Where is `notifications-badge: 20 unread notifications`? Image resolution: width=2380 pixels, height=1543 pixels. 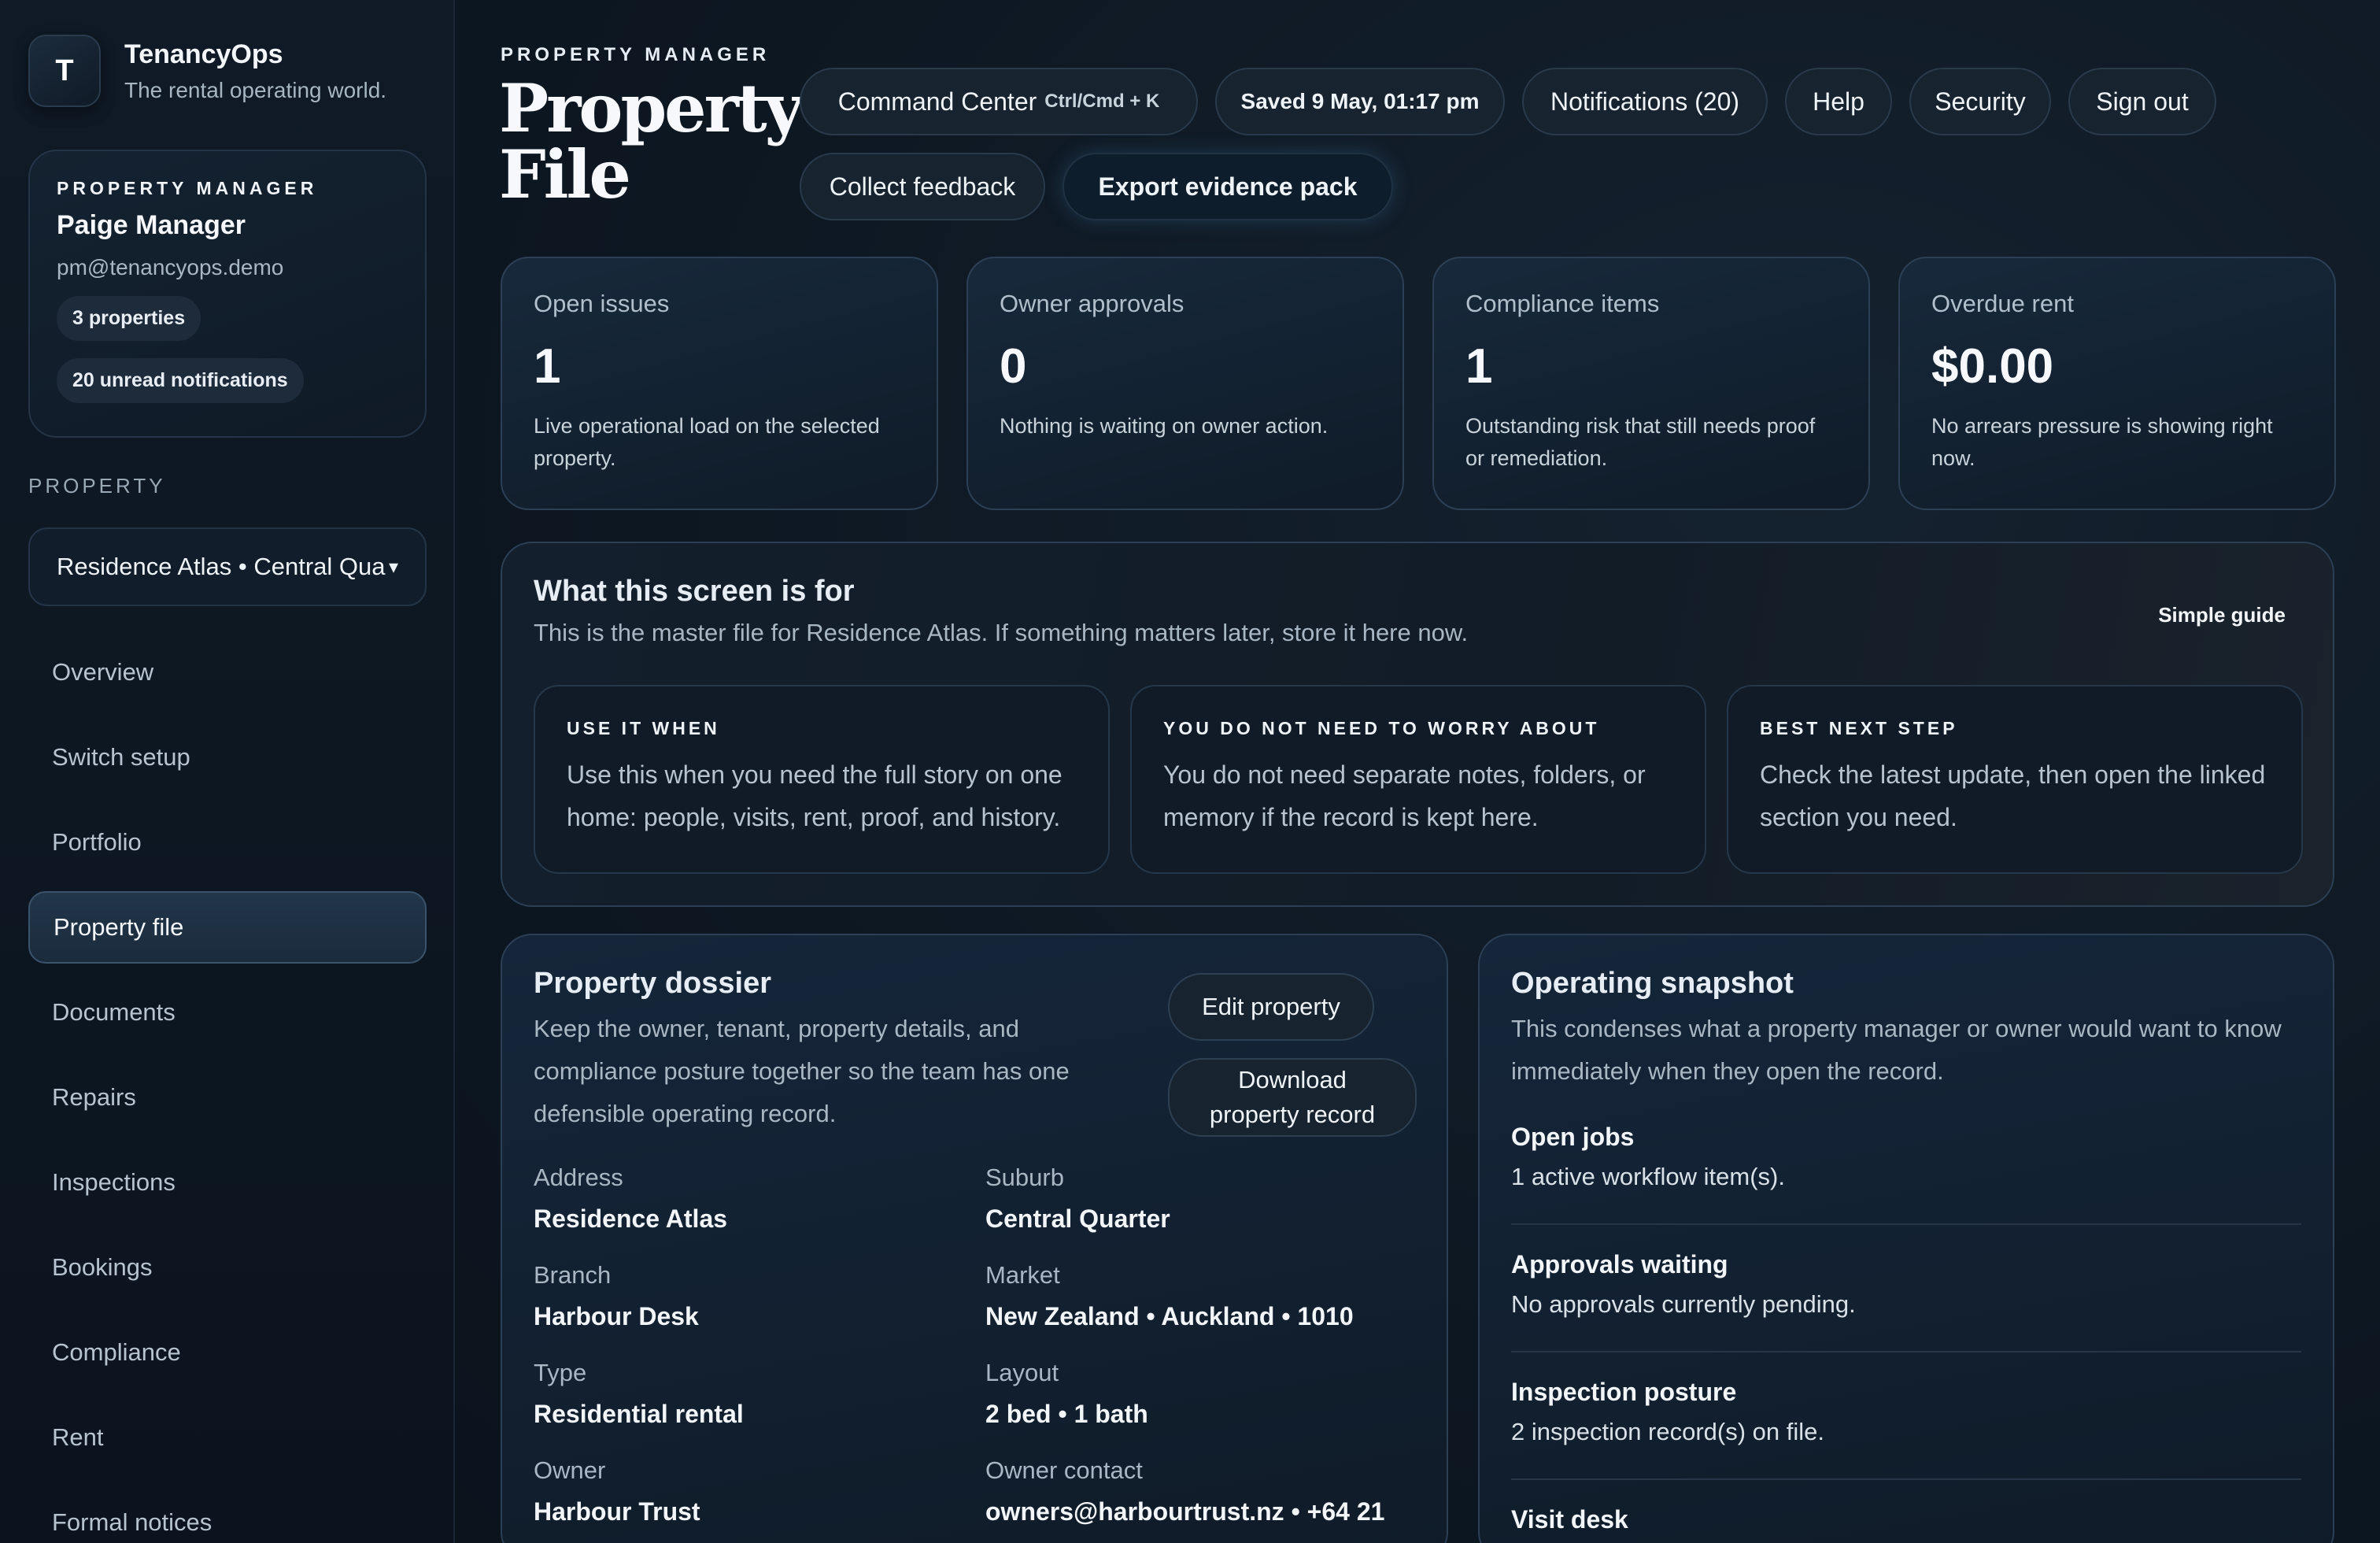 notifications-badge: 20 unread notifications is located at coordinates (180, 380).